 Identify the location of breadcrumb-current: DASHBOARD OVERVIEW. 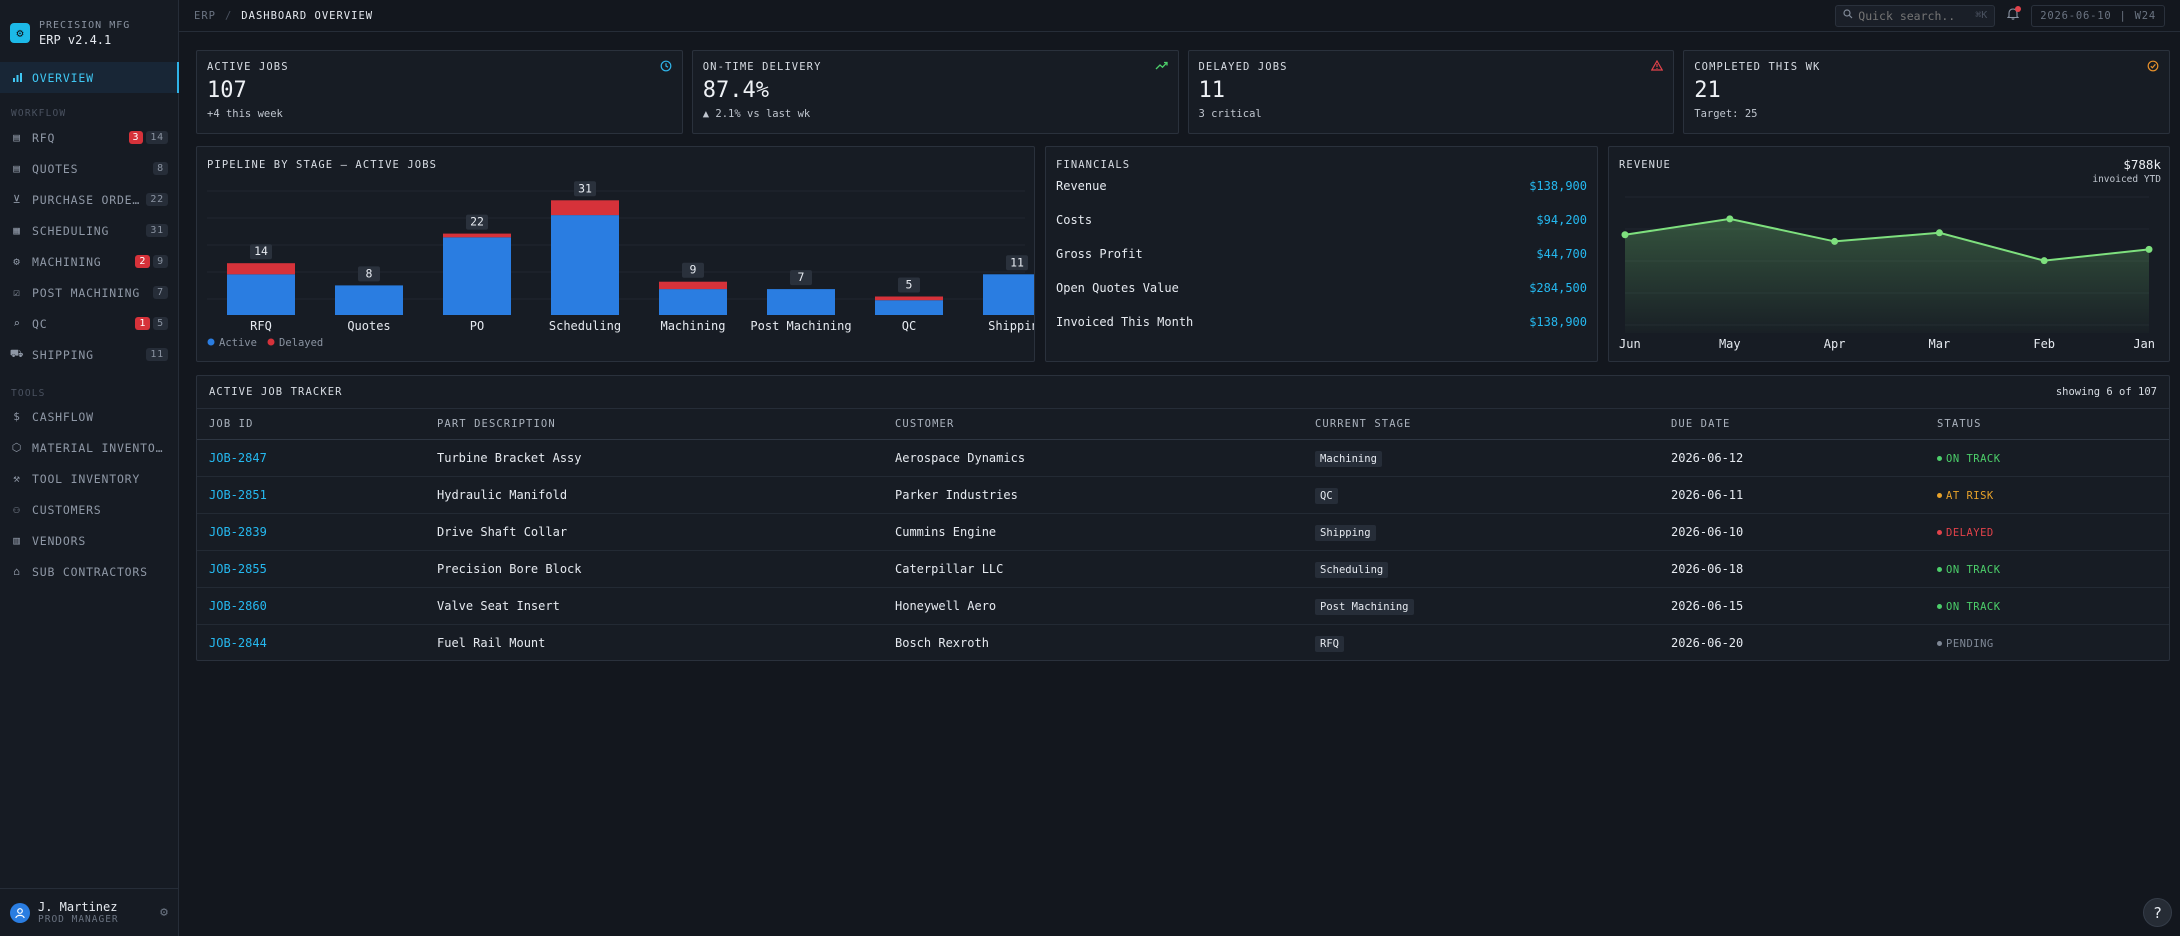
(307, 15).